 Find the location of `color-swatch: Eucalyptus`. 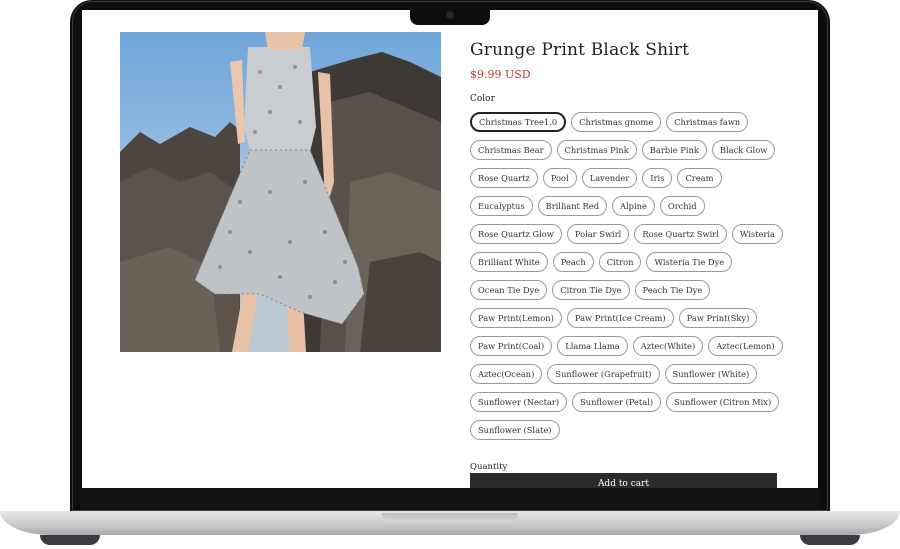

color-swatch: Eucalyptus is located at coordinates (501, 206).